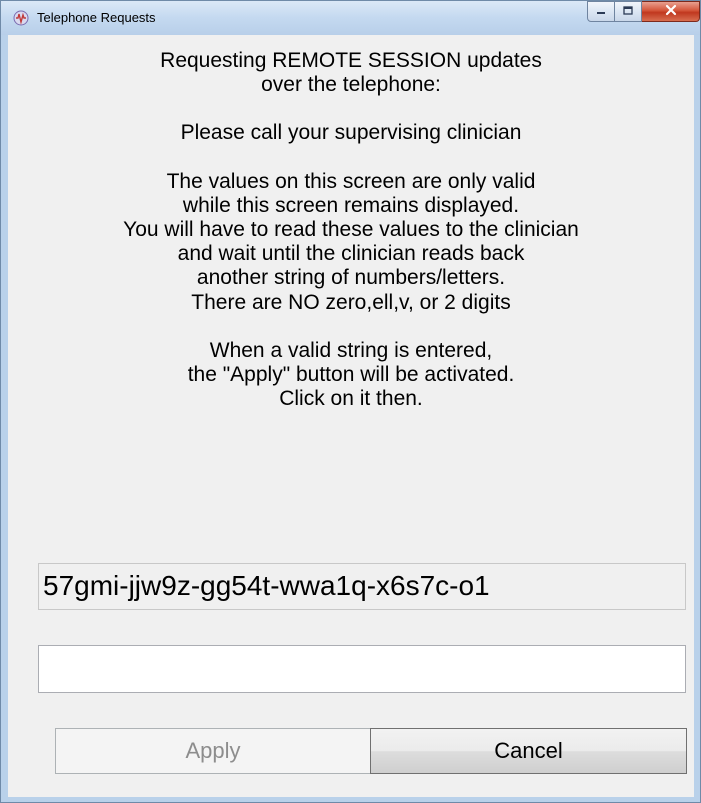 The image size is (701, 803). What do you see at coordinates (351, 350) in the screenshot?
I see `apply-info-line-1: When a valid string is entered,` at bounding box center [351, 350].